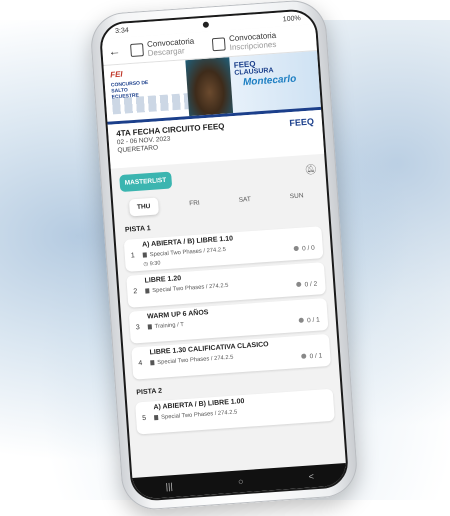 The width and height of the screenshot is (450, 516). What do you see at coordinates (253, 46) in the screenshot?
I see `inscripciones-label: Inscripciones` at bounding box center [253, 46].